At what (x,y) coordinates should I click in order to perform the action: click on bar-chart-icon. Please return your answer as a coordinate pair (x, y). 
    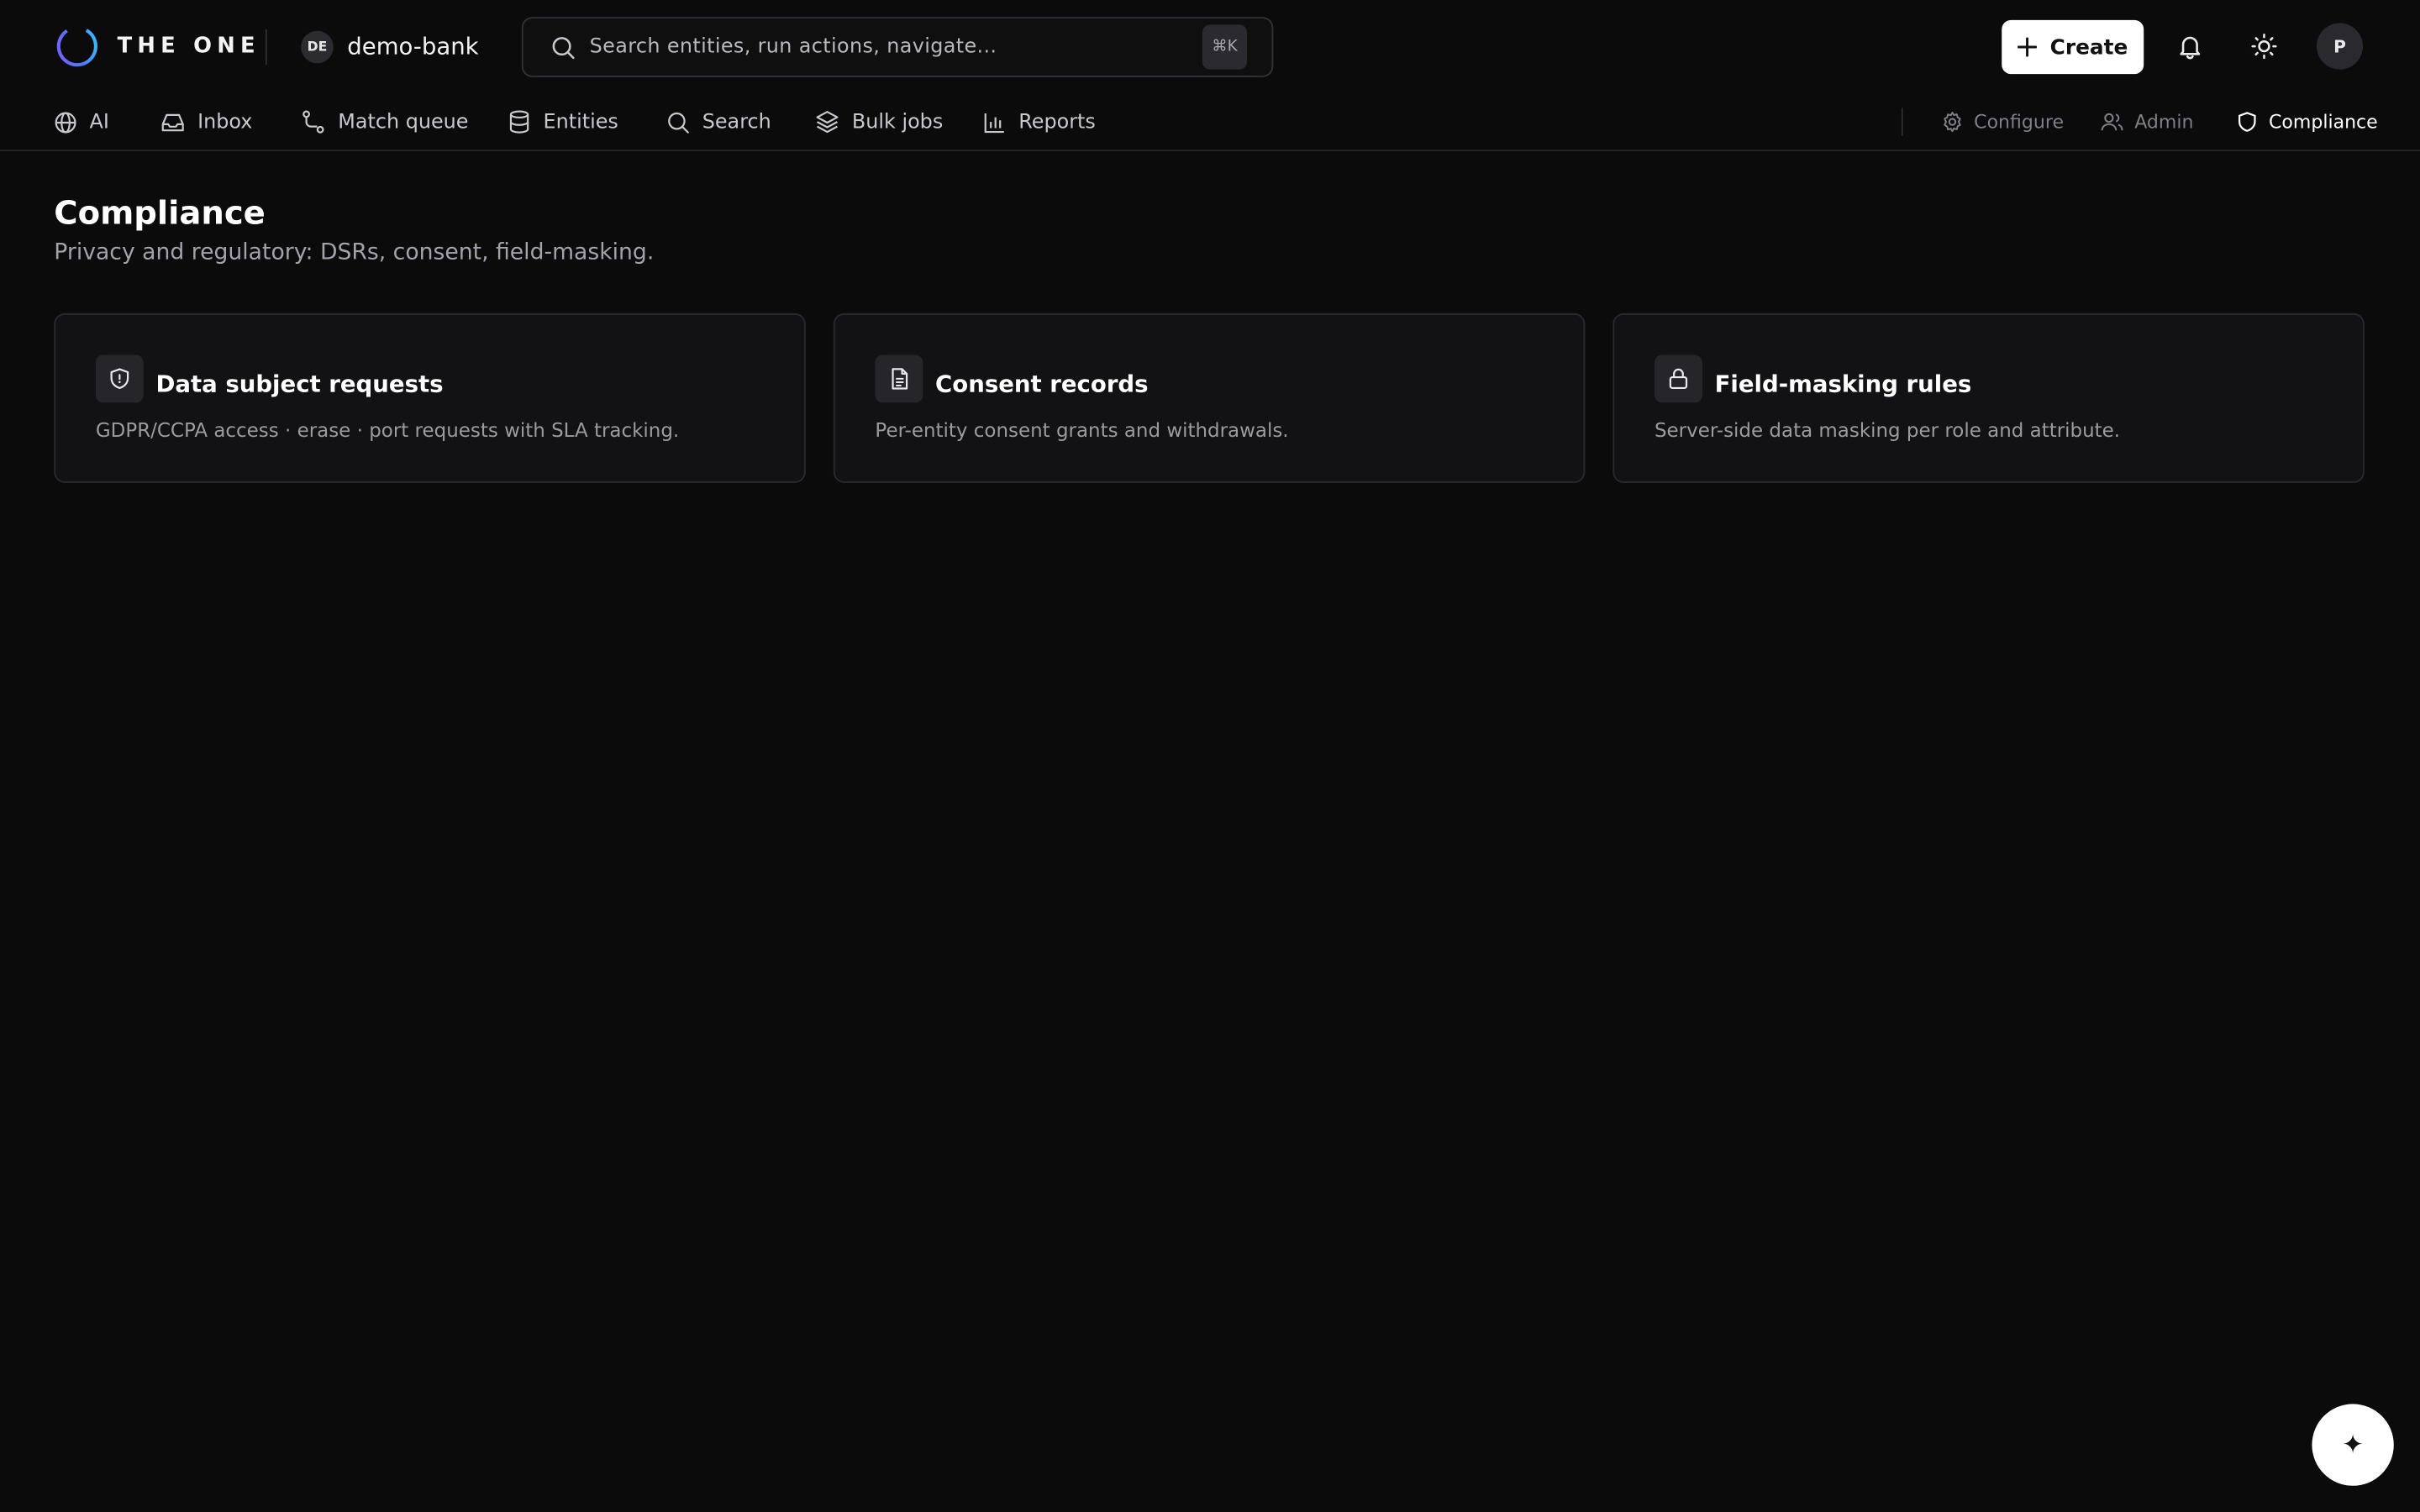
    Looking at the image, I should click on (994, 123).